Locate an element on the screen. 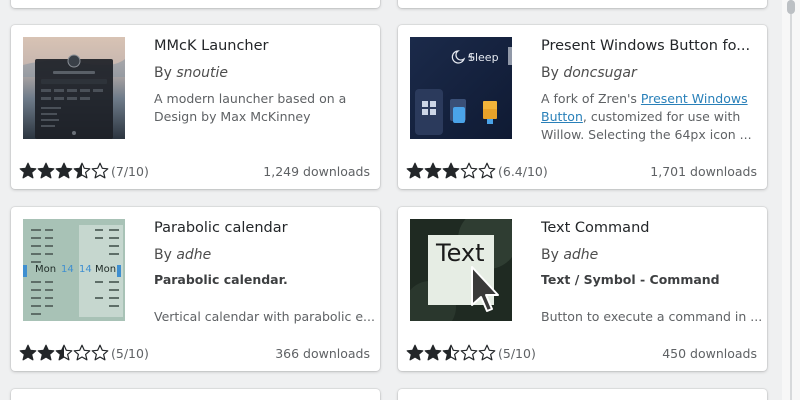 The height and width of the screenshot is (400, 800). present-windows-thumbnail: + Sleep is located at coordinates (461, 88).